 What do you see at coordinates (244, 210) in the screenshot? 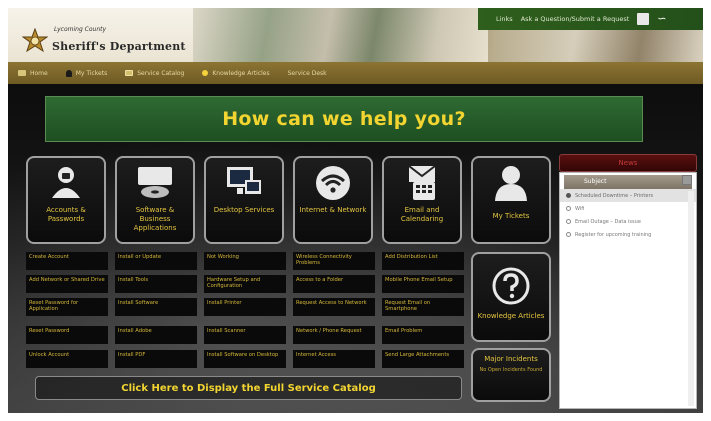
I see `tile-label: Desktop Services` at bounding box center [244, 210].